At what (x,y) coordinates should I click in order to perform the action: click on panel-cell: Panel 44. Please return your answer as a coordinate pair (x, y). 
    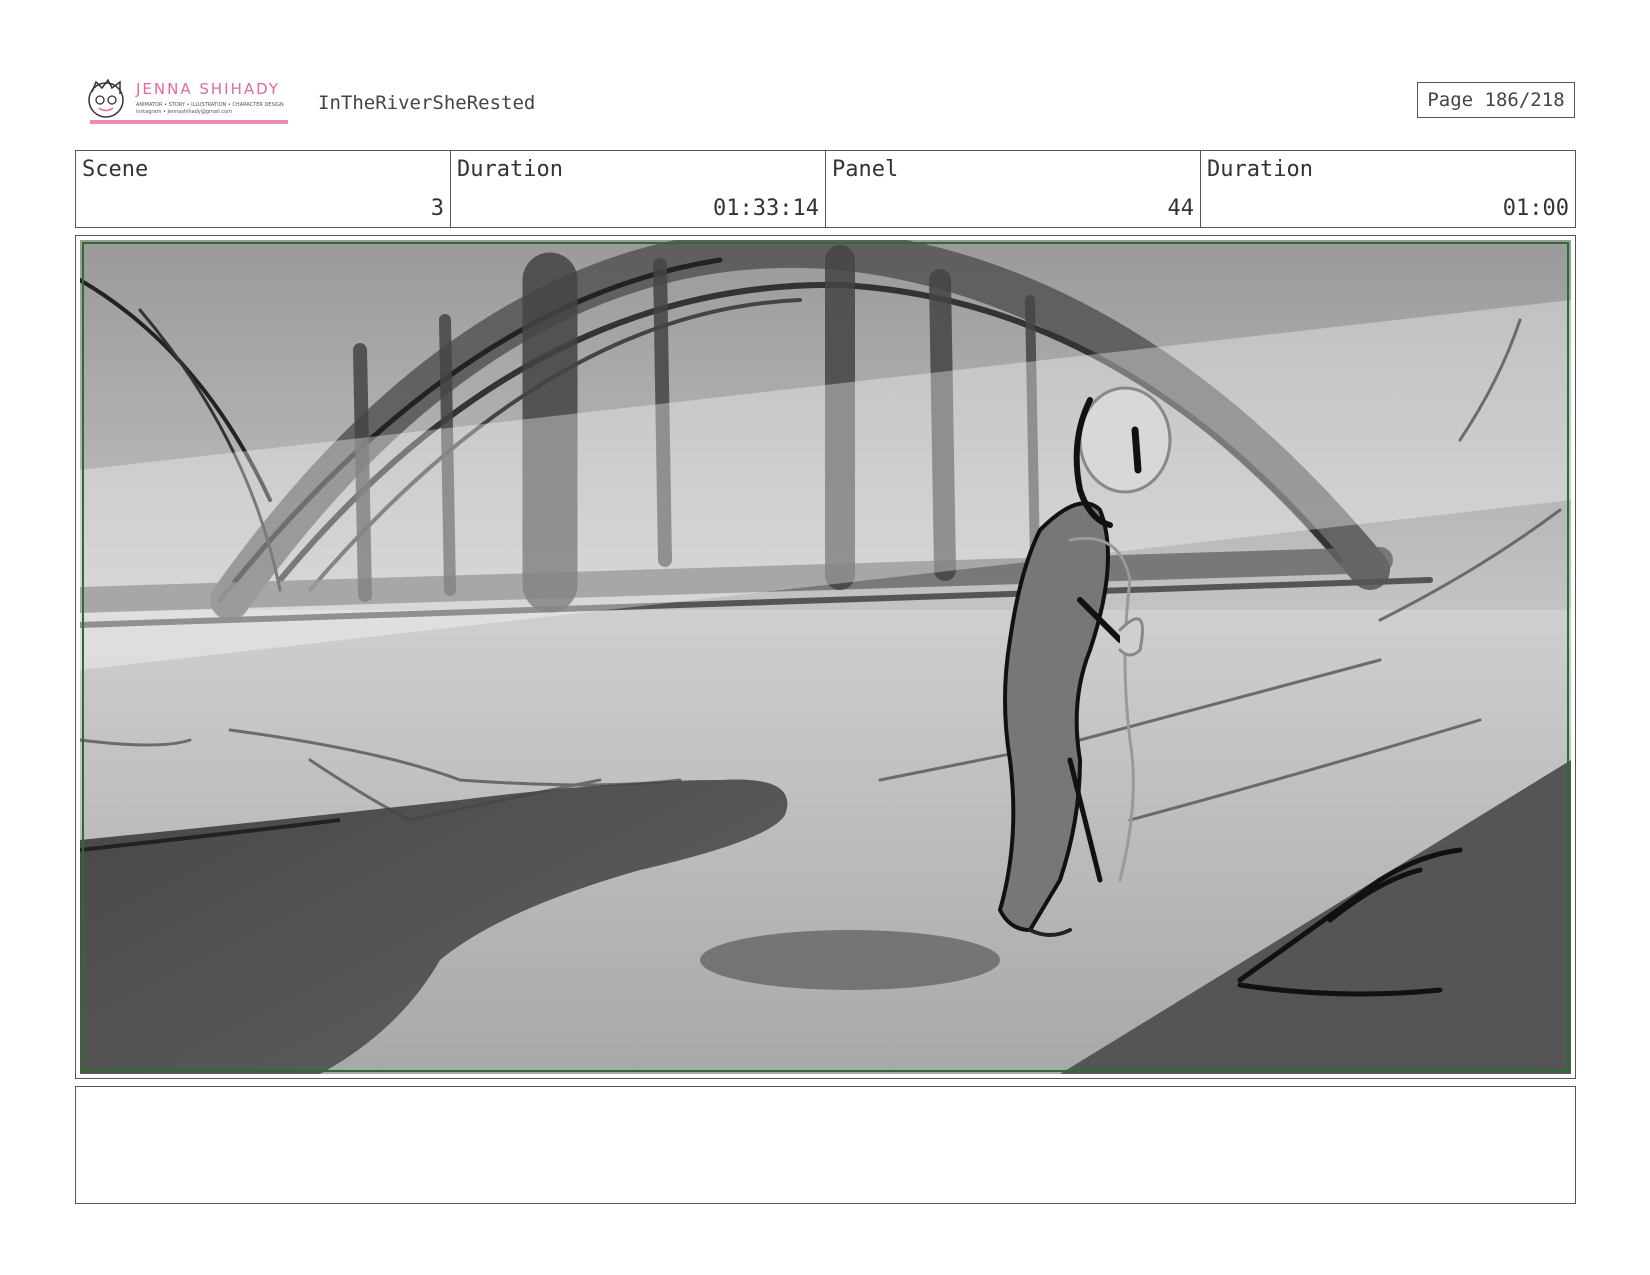
    Looking at the image, I should click on (1013, 189).